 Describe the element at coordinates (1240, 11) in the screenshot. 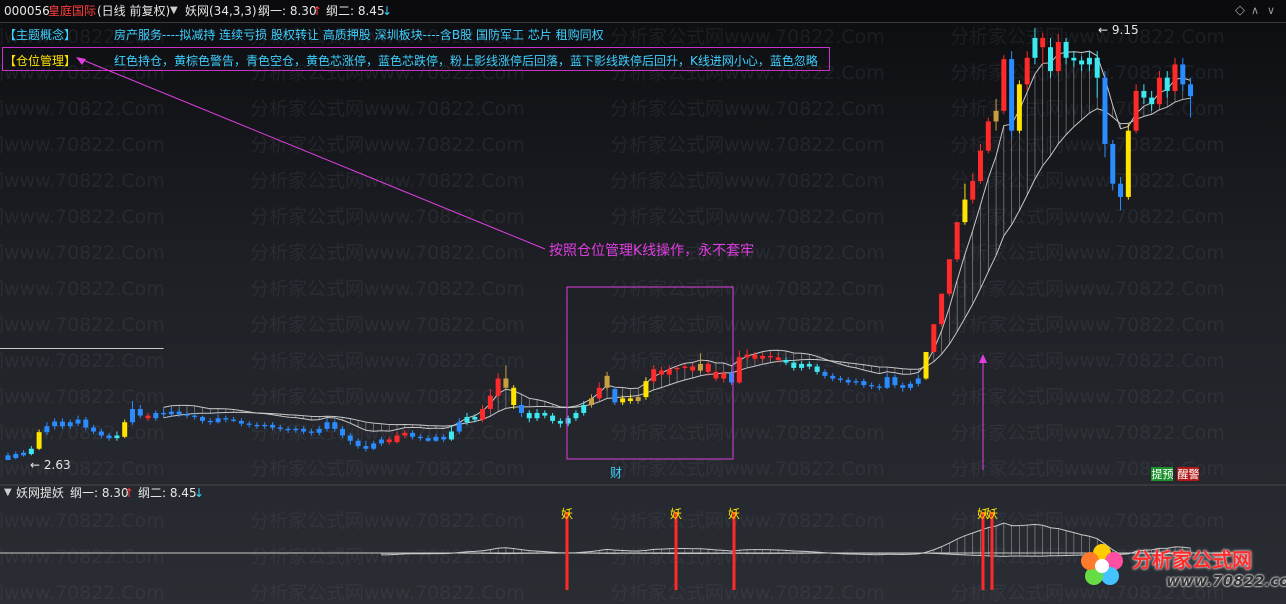

I see `diamond-icon: ◇` at that location.